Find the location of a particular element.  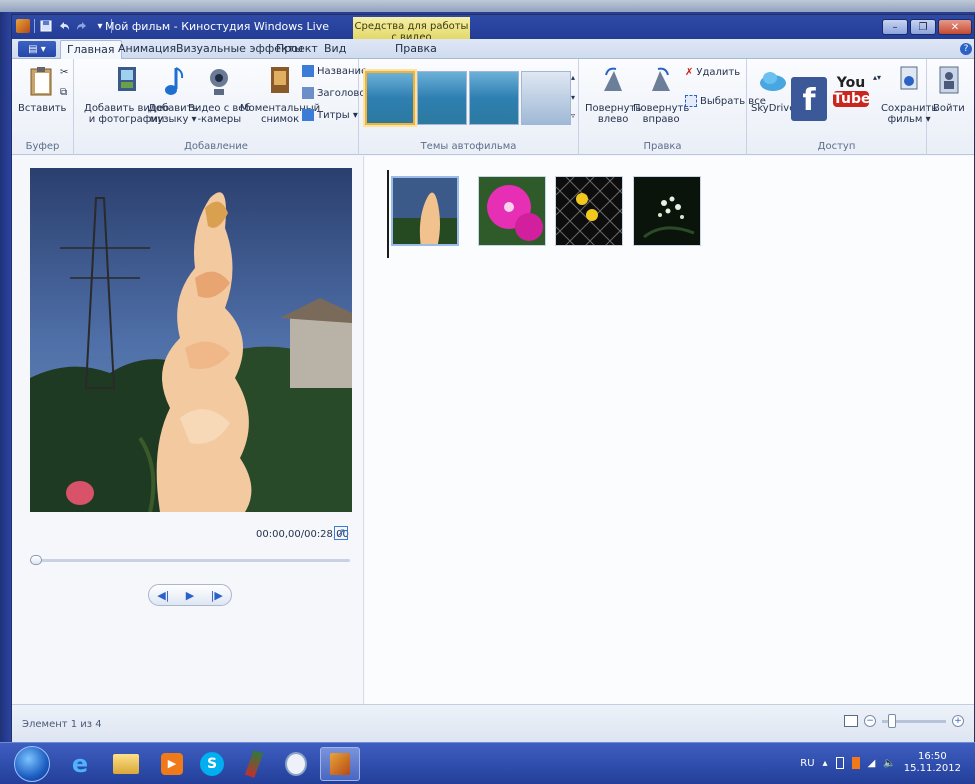

play-icon: ▶ is located at coordinates (190, 595).